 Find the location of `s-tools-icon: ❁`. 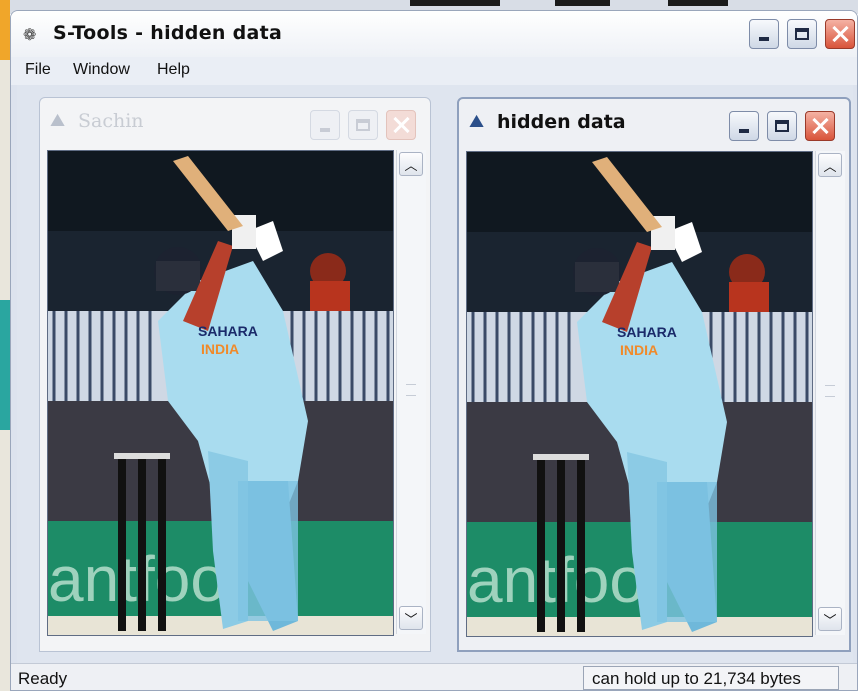

s-tools-icon: ❁ is located at coordinates (29, 34).